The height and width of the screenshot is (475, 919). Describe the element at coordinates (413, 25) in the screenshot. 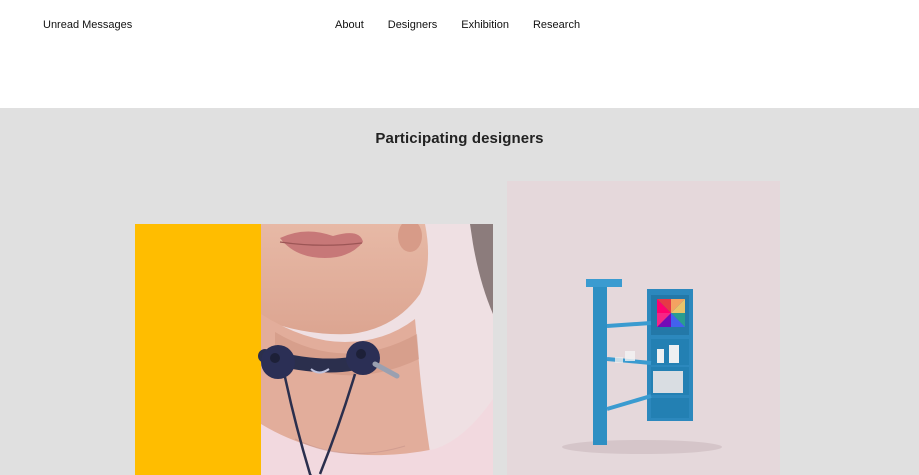

I see `nav-designers: Designers` at that location.